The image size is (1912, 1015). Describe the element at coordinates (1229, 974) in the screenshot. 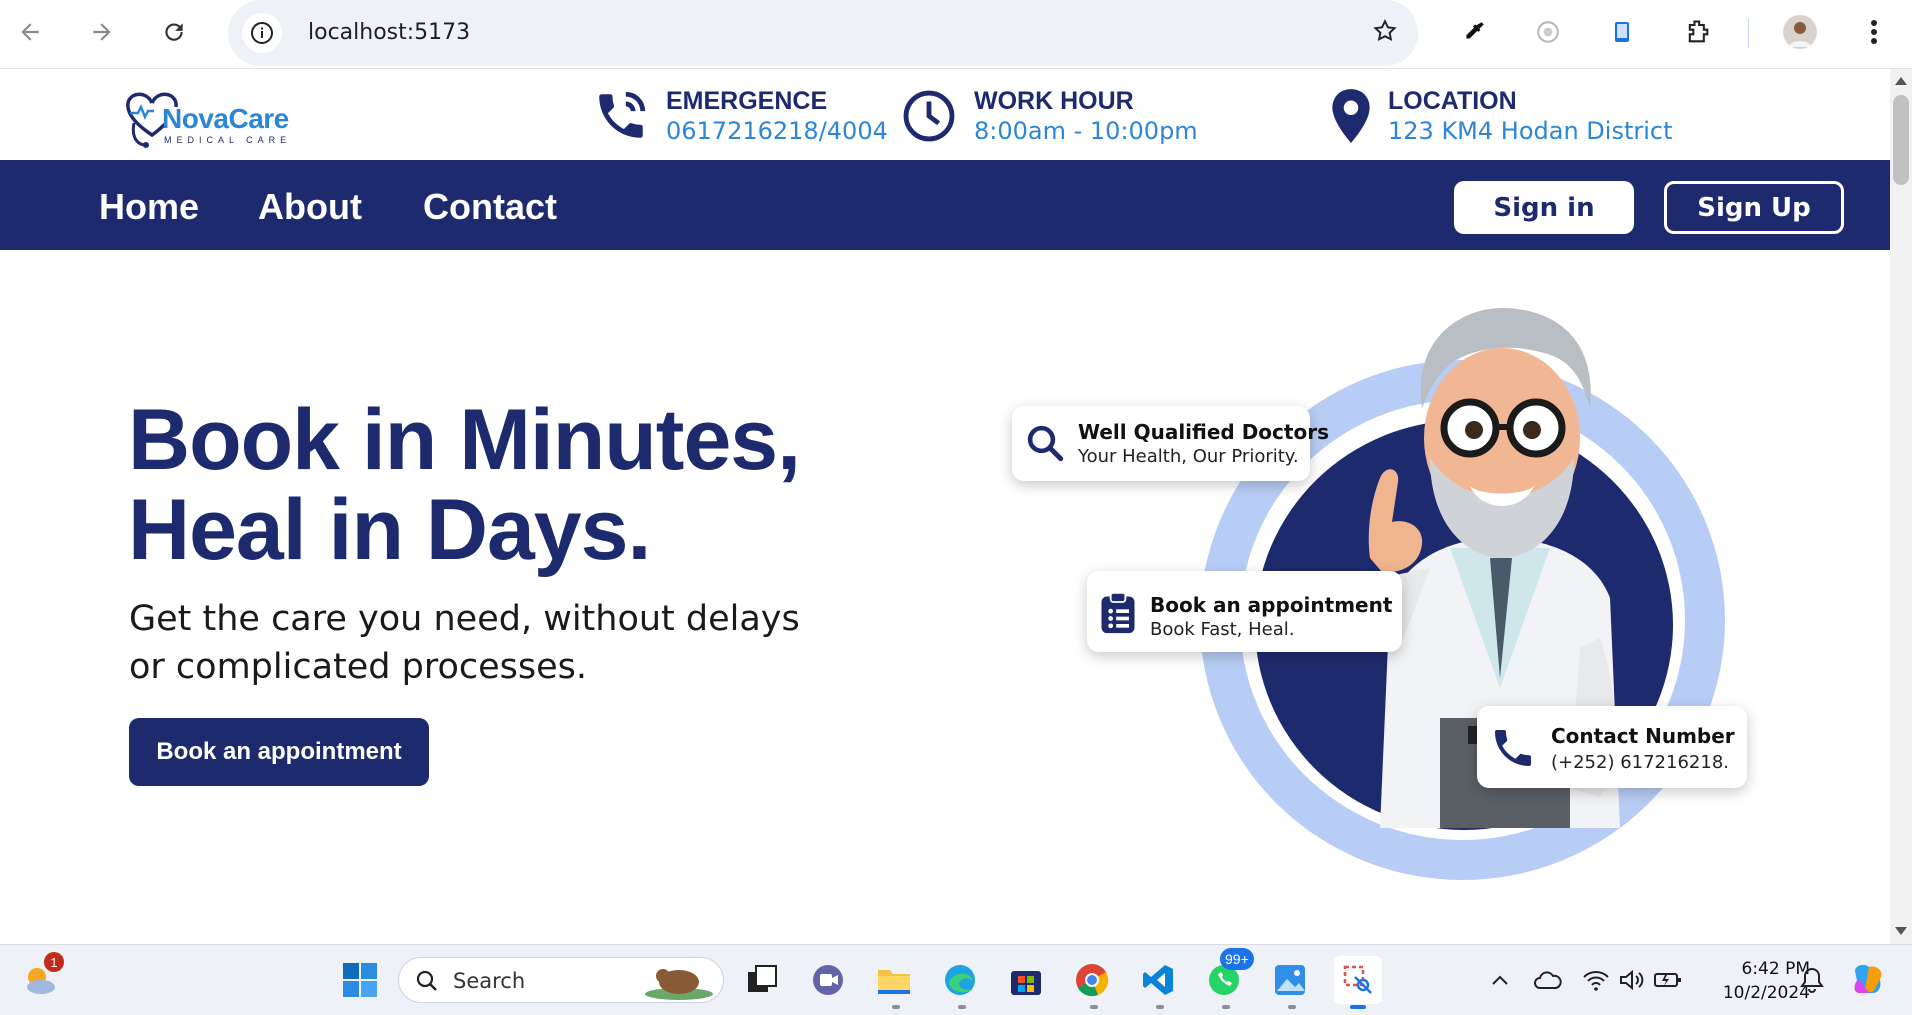

I see `whatsapp-icon: 99+` at that location.